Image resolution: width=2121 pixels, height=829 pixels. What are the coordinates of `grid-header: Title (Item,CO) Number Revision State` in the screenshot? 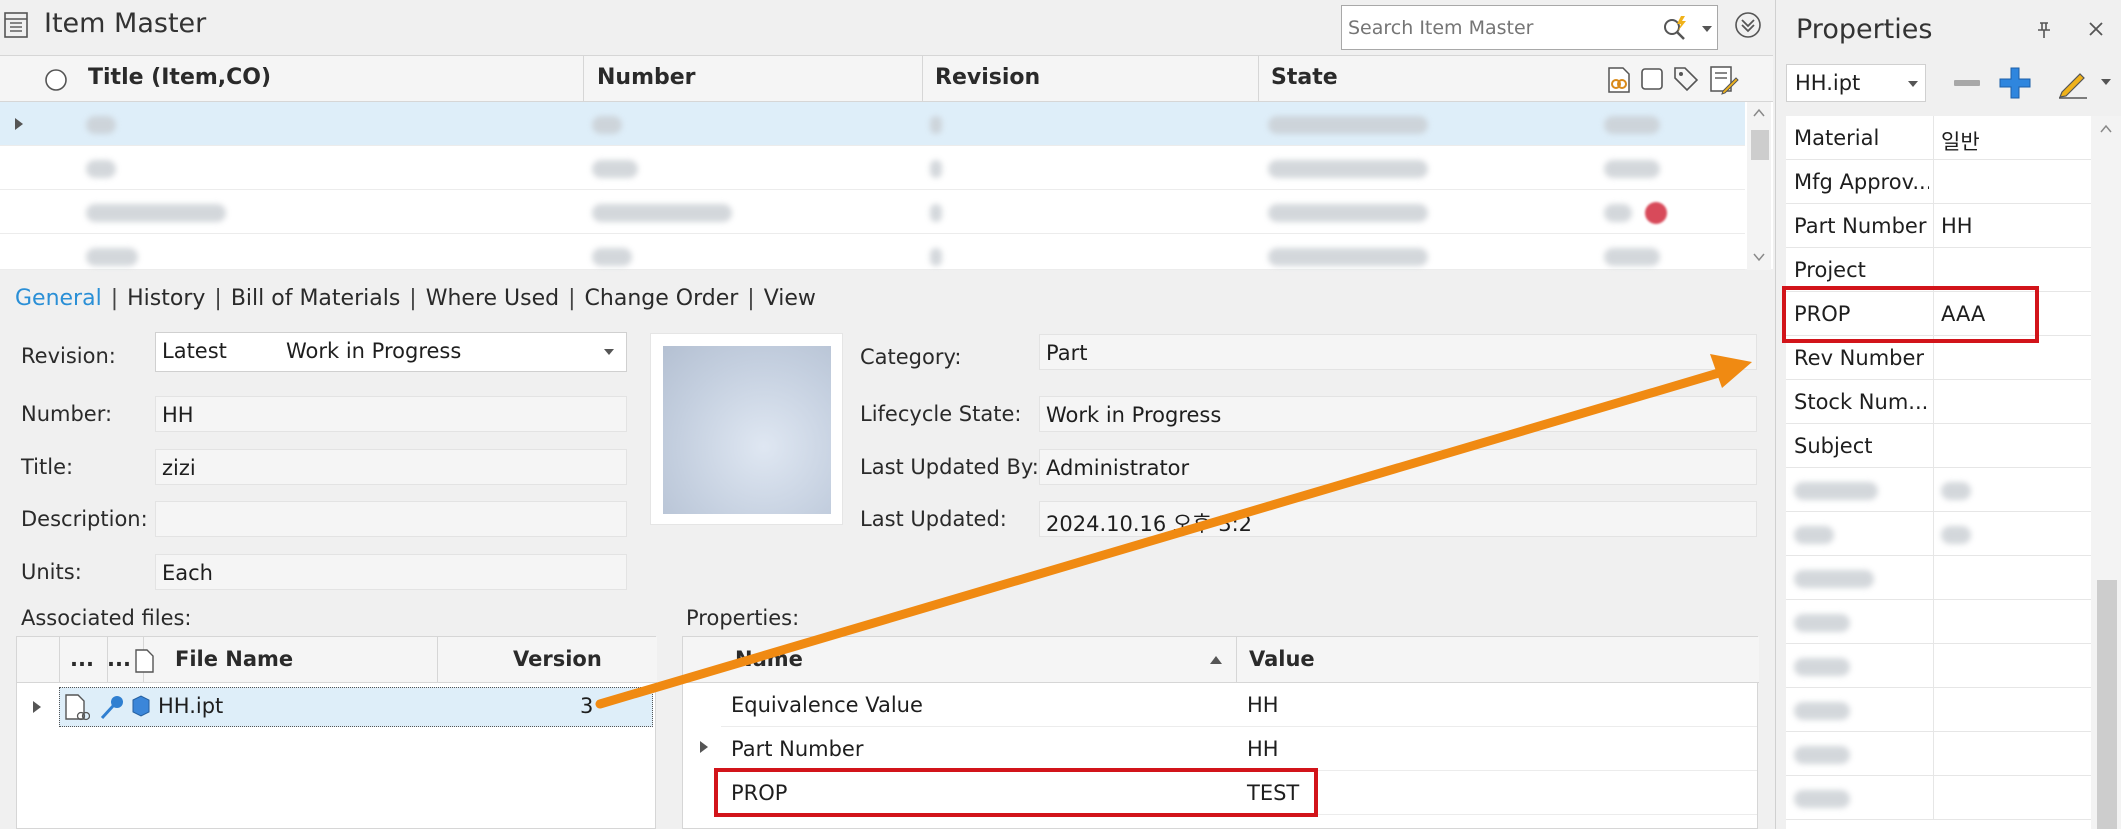 It's located at (886, 79).